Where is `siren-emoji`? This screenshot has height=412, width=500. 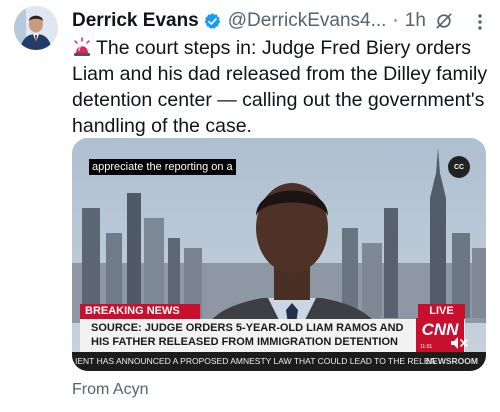 siren-emoji is located at coordinates (82, 46).